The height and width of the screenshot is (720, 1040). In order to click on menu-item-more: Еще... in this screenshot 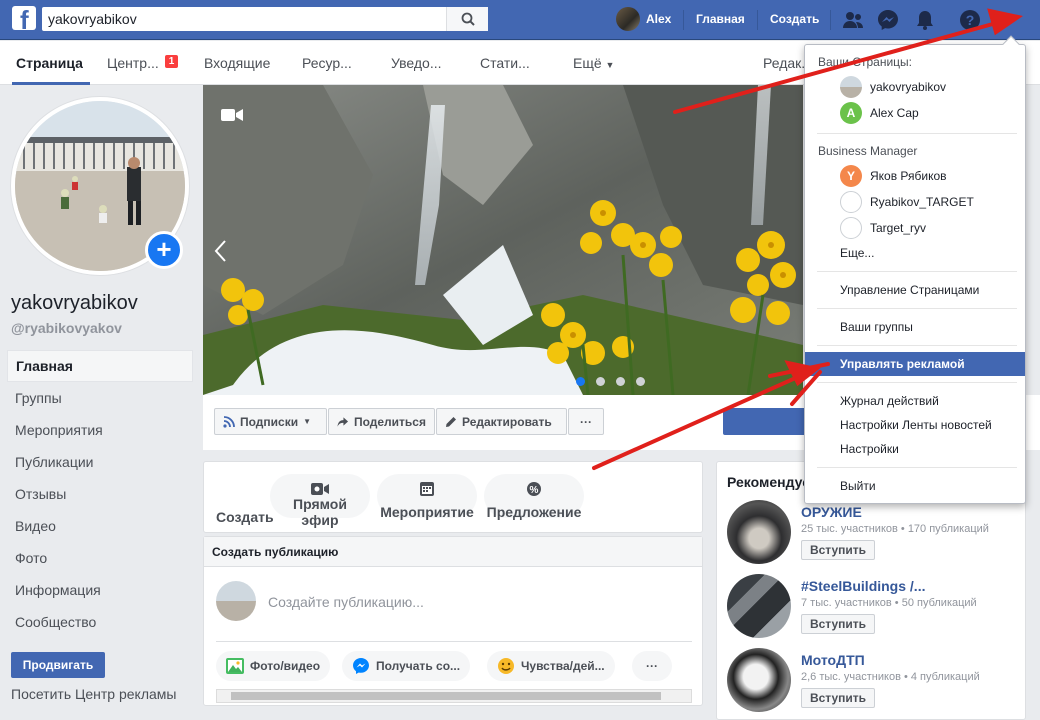, I will do `click(857, 253)`.